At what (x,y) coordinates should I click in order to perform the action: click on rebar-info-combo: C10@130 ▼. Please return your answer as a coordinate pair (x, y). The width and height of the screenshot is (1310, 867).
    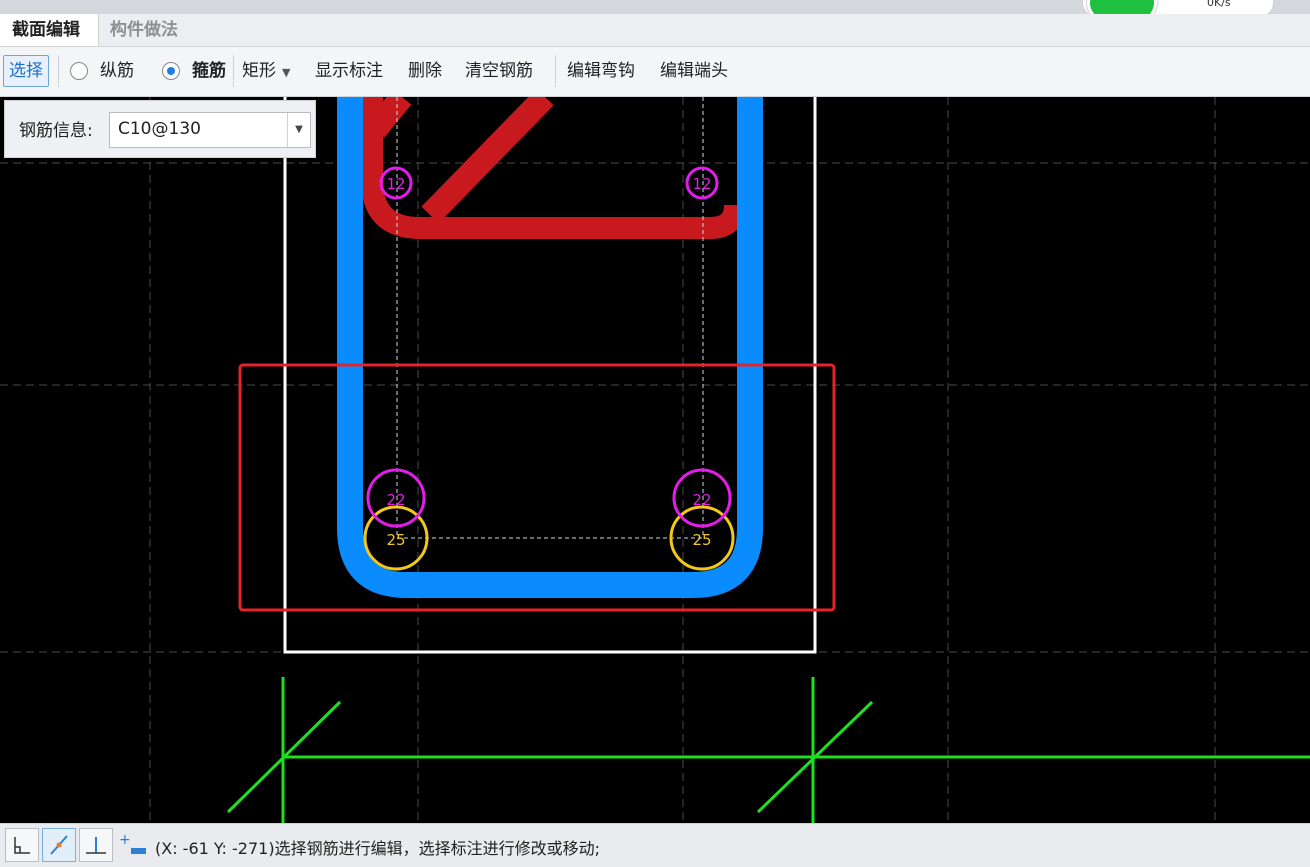
    Looking at the image, I should click on (210, 130).